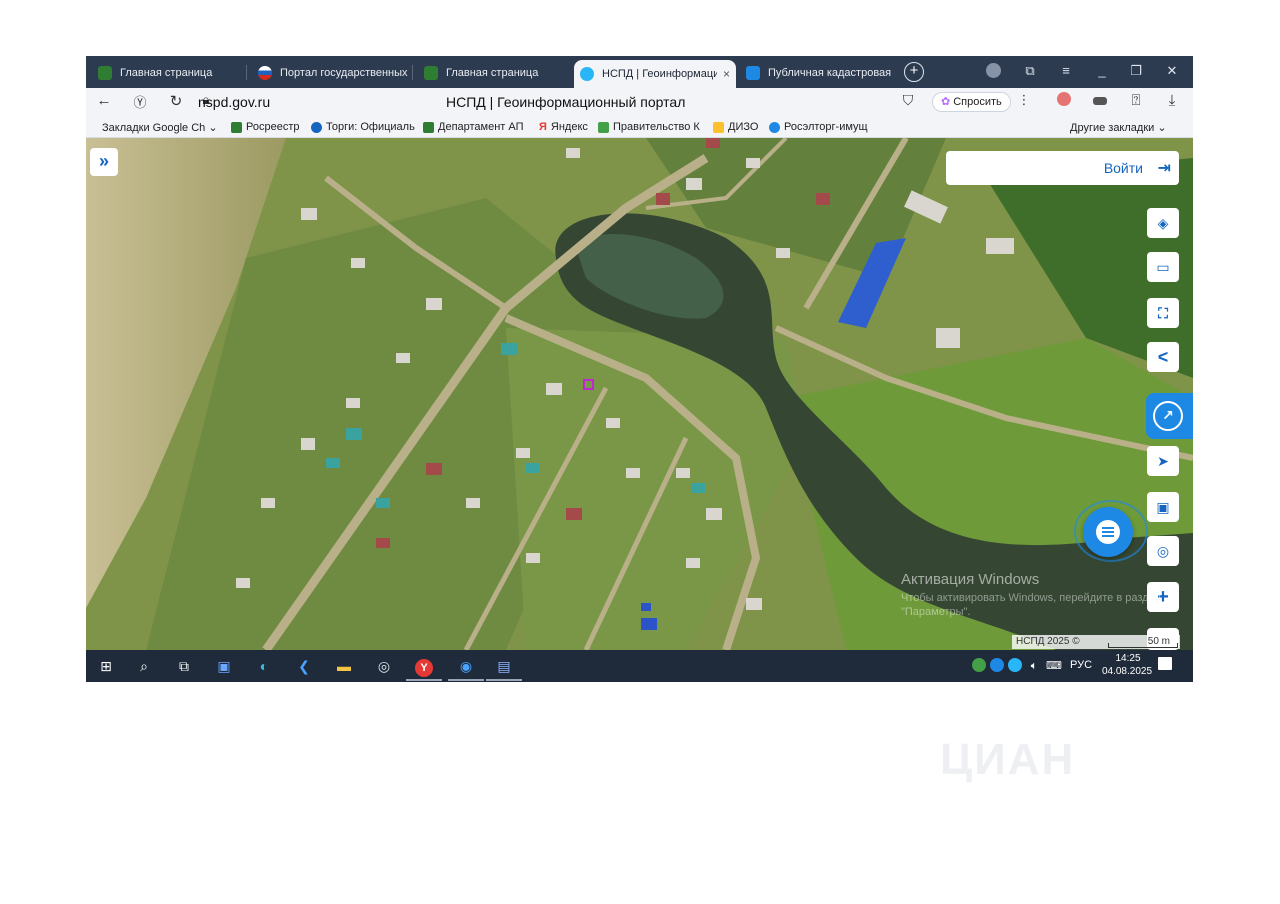 The width and height of the screenshot is (1280, 904). Describe the element at coordinates (1164, 168) in the screenshot. I see `login-icon: ⇥` at that location.